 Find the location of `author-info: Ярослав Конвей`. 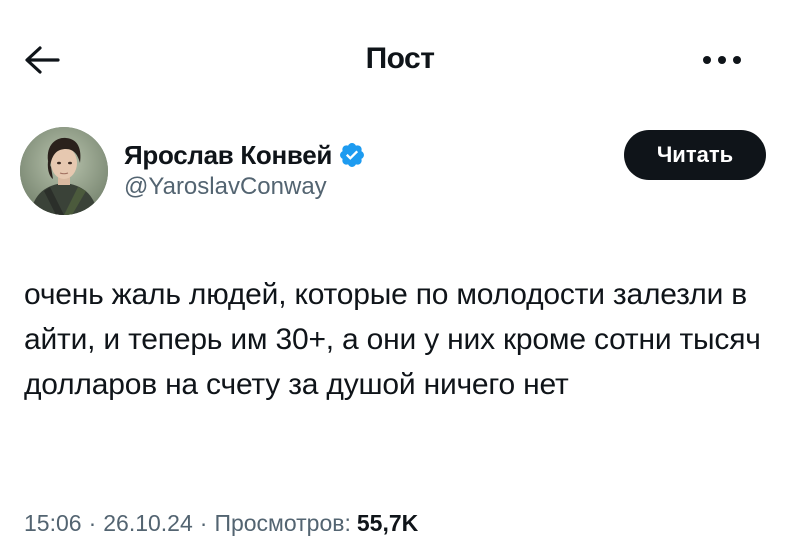

author-info: Ярослав Конвей is located at coordinates (245, 155).